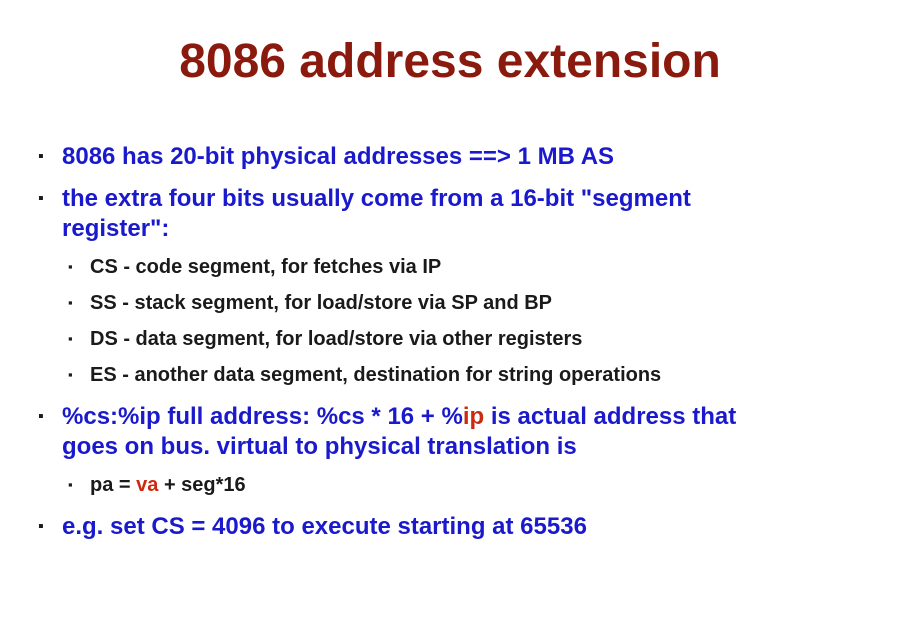 Image resolution: width=900 pixels, height=633 pixels. Describe the element at coordinates (202, 485) in the screenshot. I see `text-part: + seg*16` at that location.